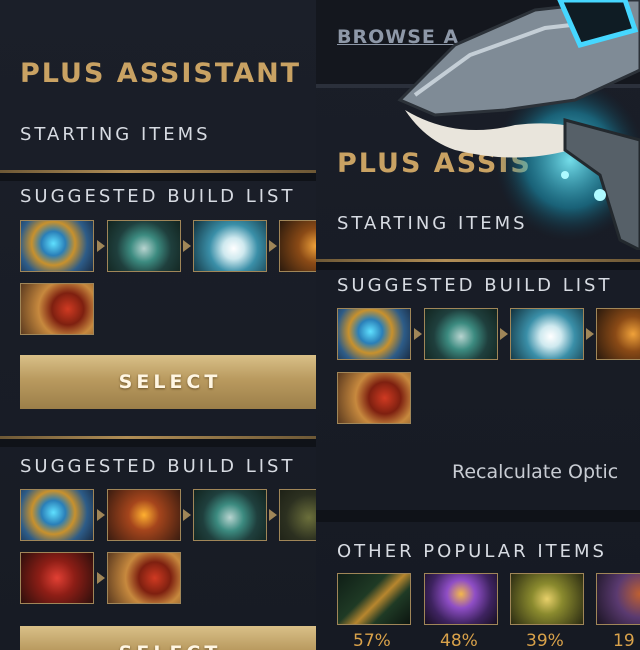 This screenshot has width=640, height=650. What do you see at coordinates (535, 472) in the screenshot?
I see `recalculate-options-button: Recalculate Optic` at bounding box center [535, 472].